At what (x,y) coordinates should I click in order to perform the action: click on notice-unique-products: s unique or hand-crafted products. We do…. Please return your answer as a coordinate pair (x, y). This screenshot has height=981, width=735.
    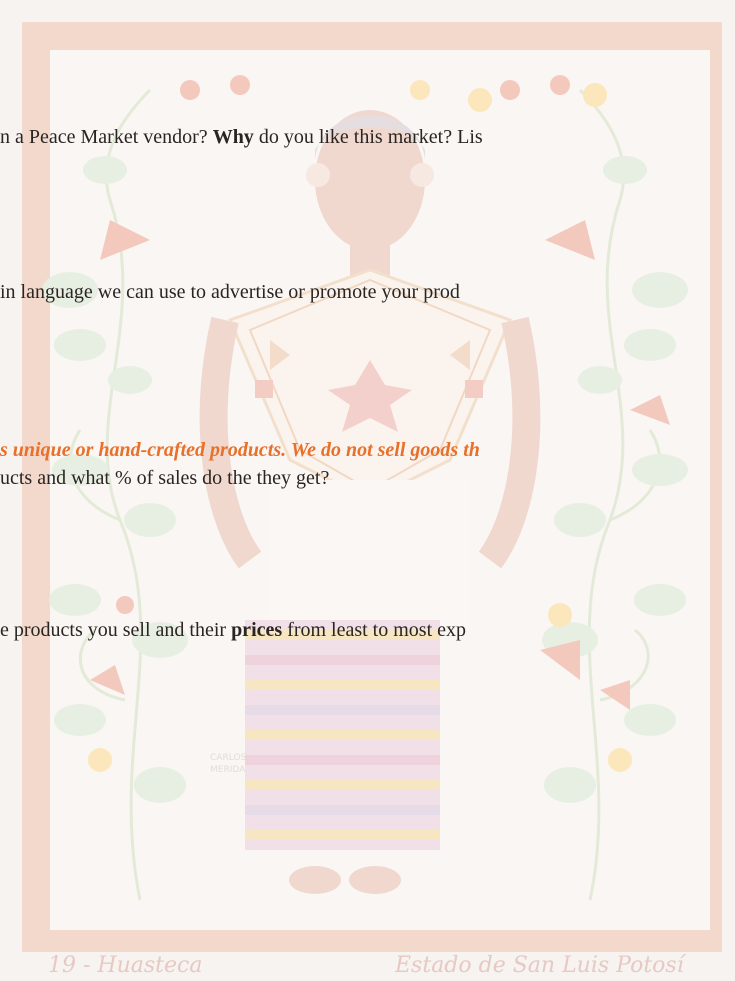
    Looking at the image, I should click on (240, 450).